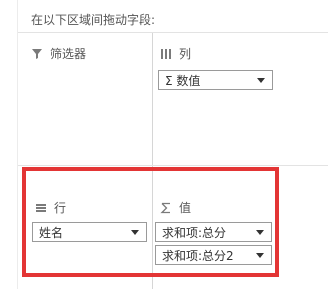 The image size is (328, 289). Describe the element at coordinates (93, 20) in the screenshot. I see `drag-fields-instruction: 在以下区域间拖动字段:` at that location.